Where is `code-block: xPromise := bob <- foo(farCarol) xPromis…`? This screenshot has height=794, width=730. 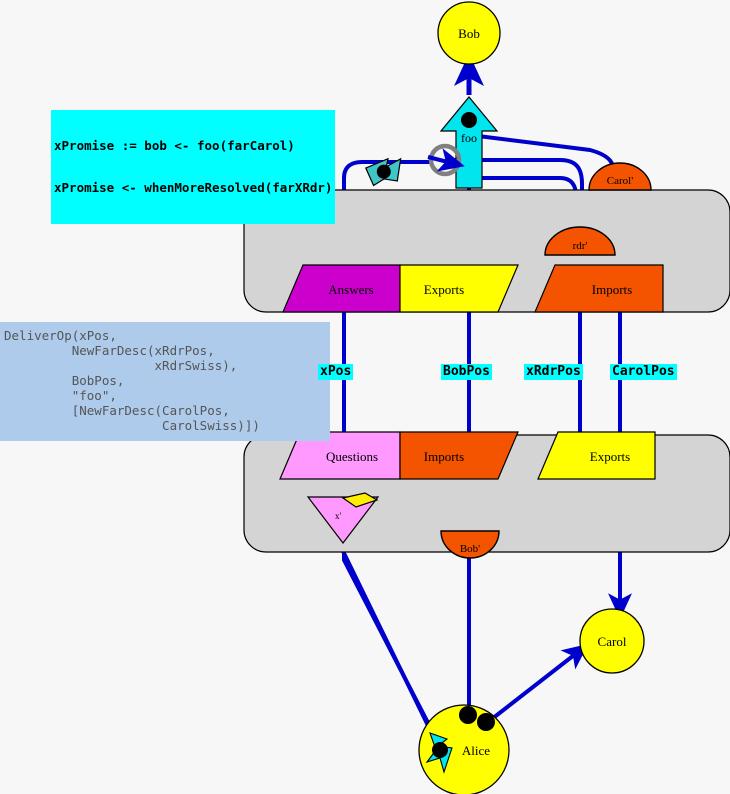
code-block: xPromise := bob <- foo(farCarol) xPromis… is located at coordinates (193, 167).